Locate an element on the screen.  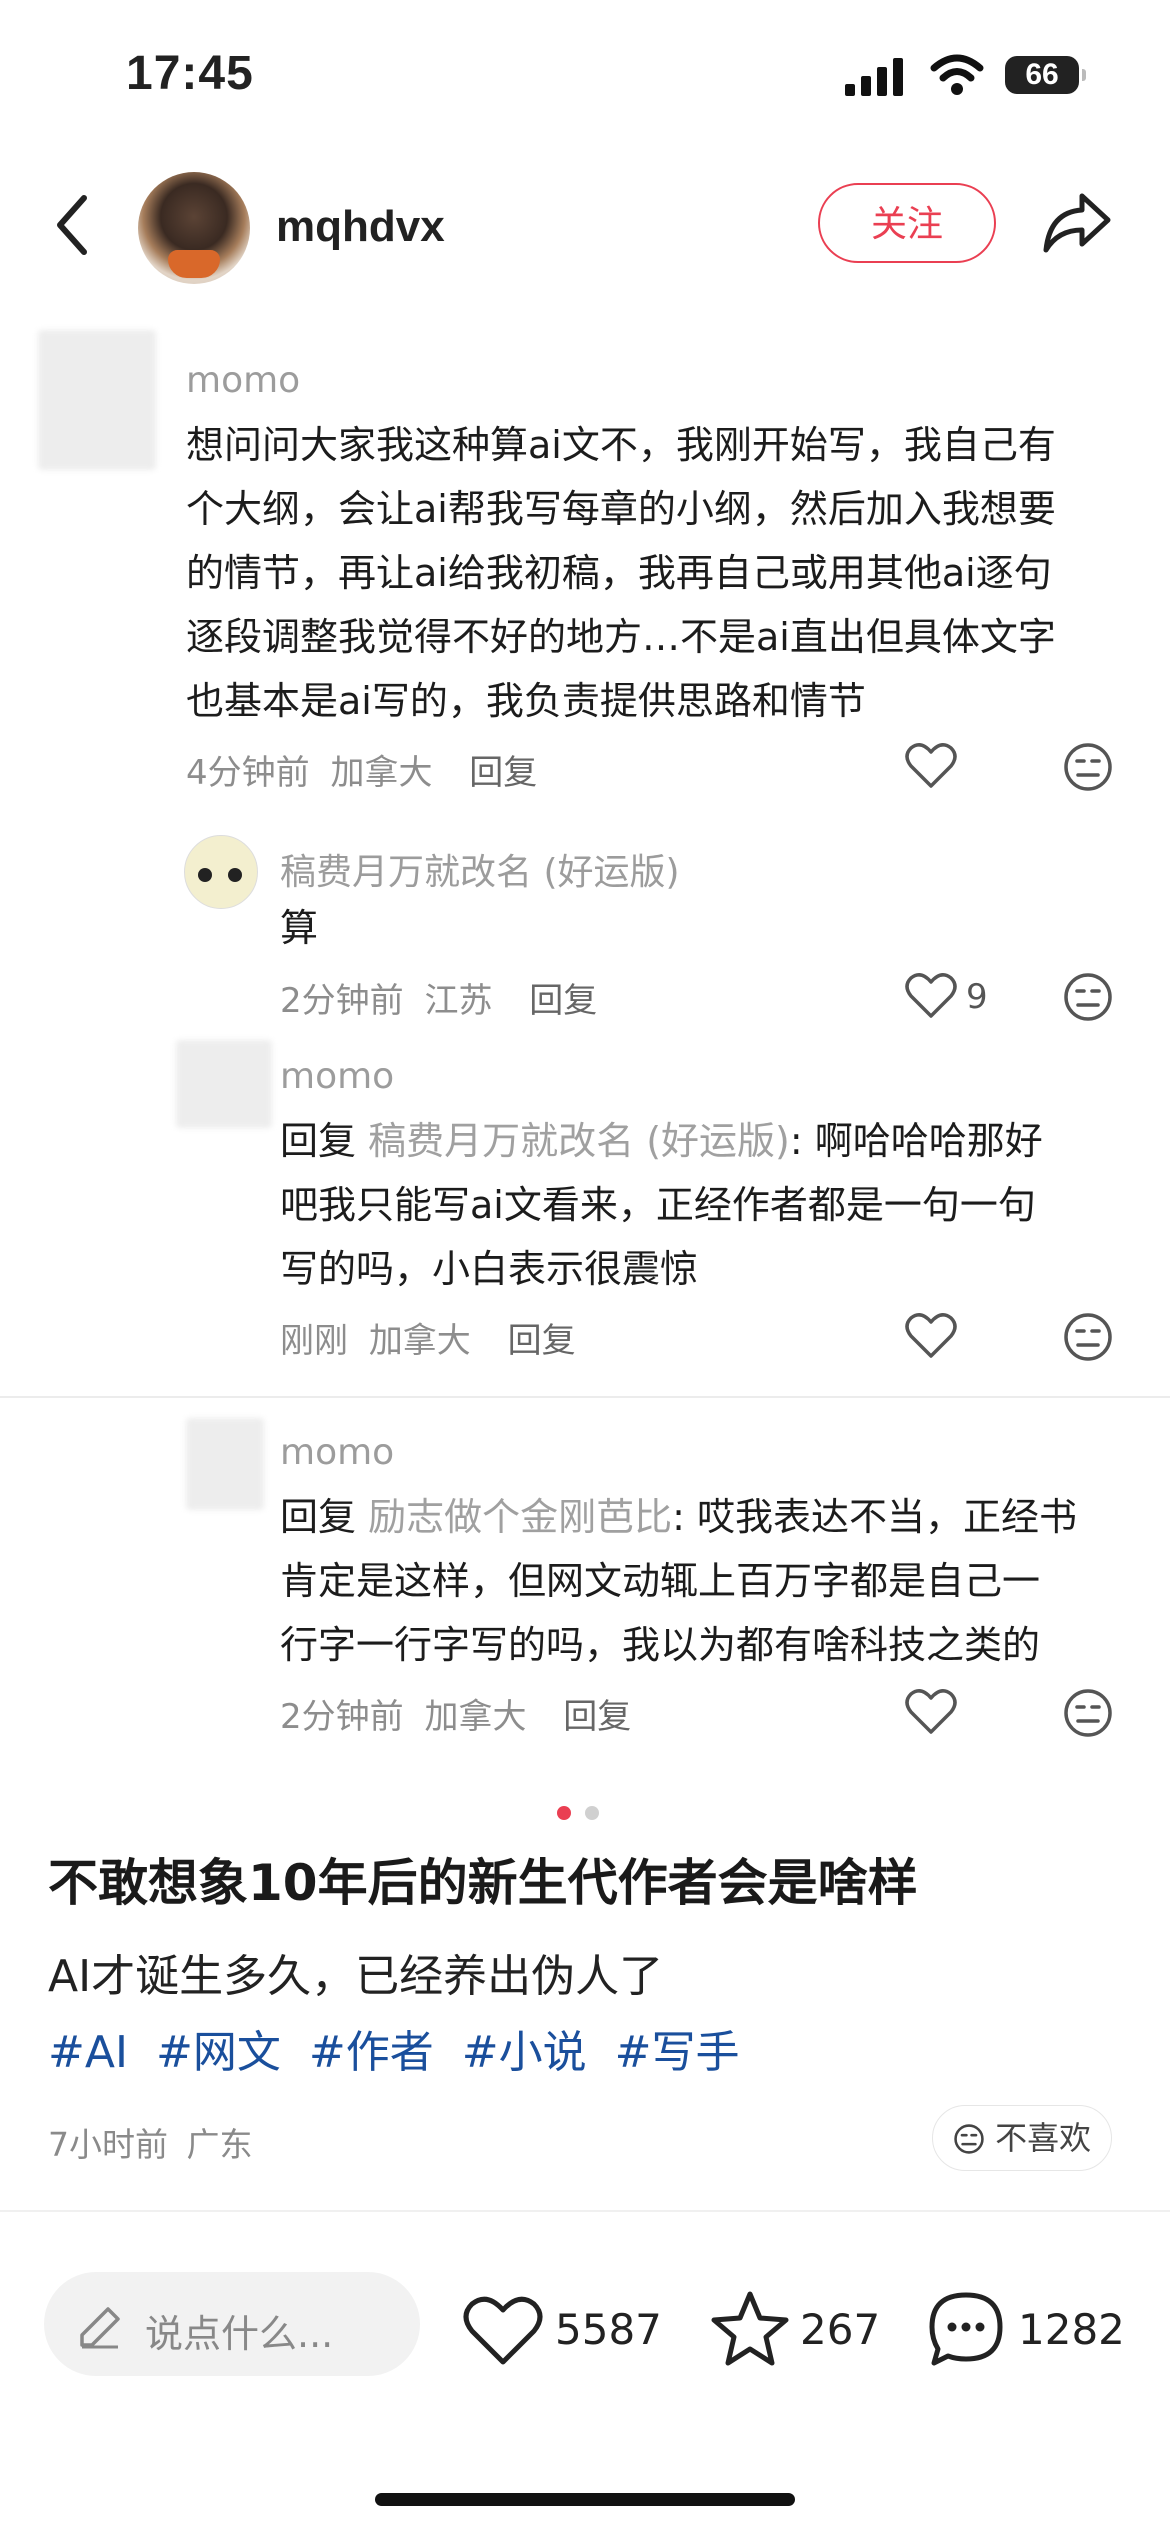
comment-location: 江苏 is located at coordinates (458, 1001).